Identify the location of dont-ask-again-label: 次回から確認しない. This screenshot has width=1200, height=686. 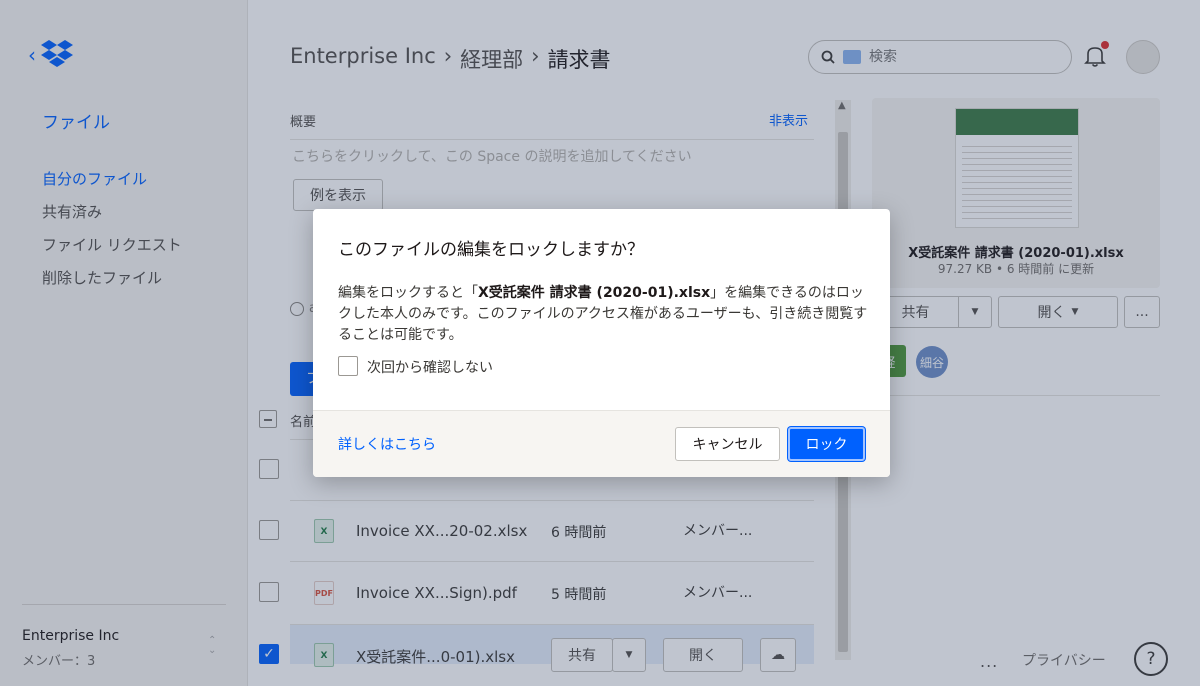
(430, 367).